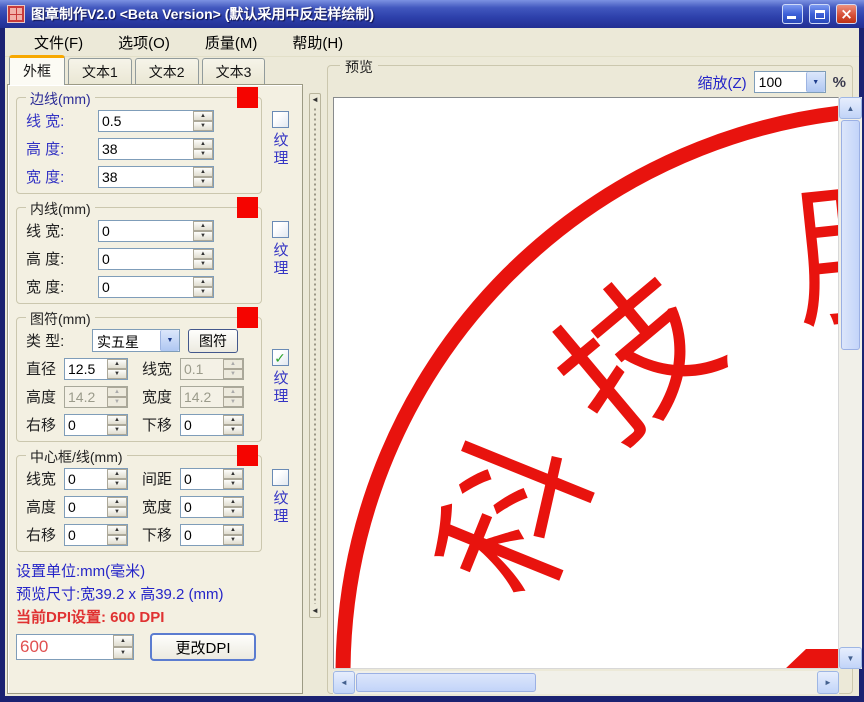  I want to click on inner-texture-checkbox, so click(280, 229).